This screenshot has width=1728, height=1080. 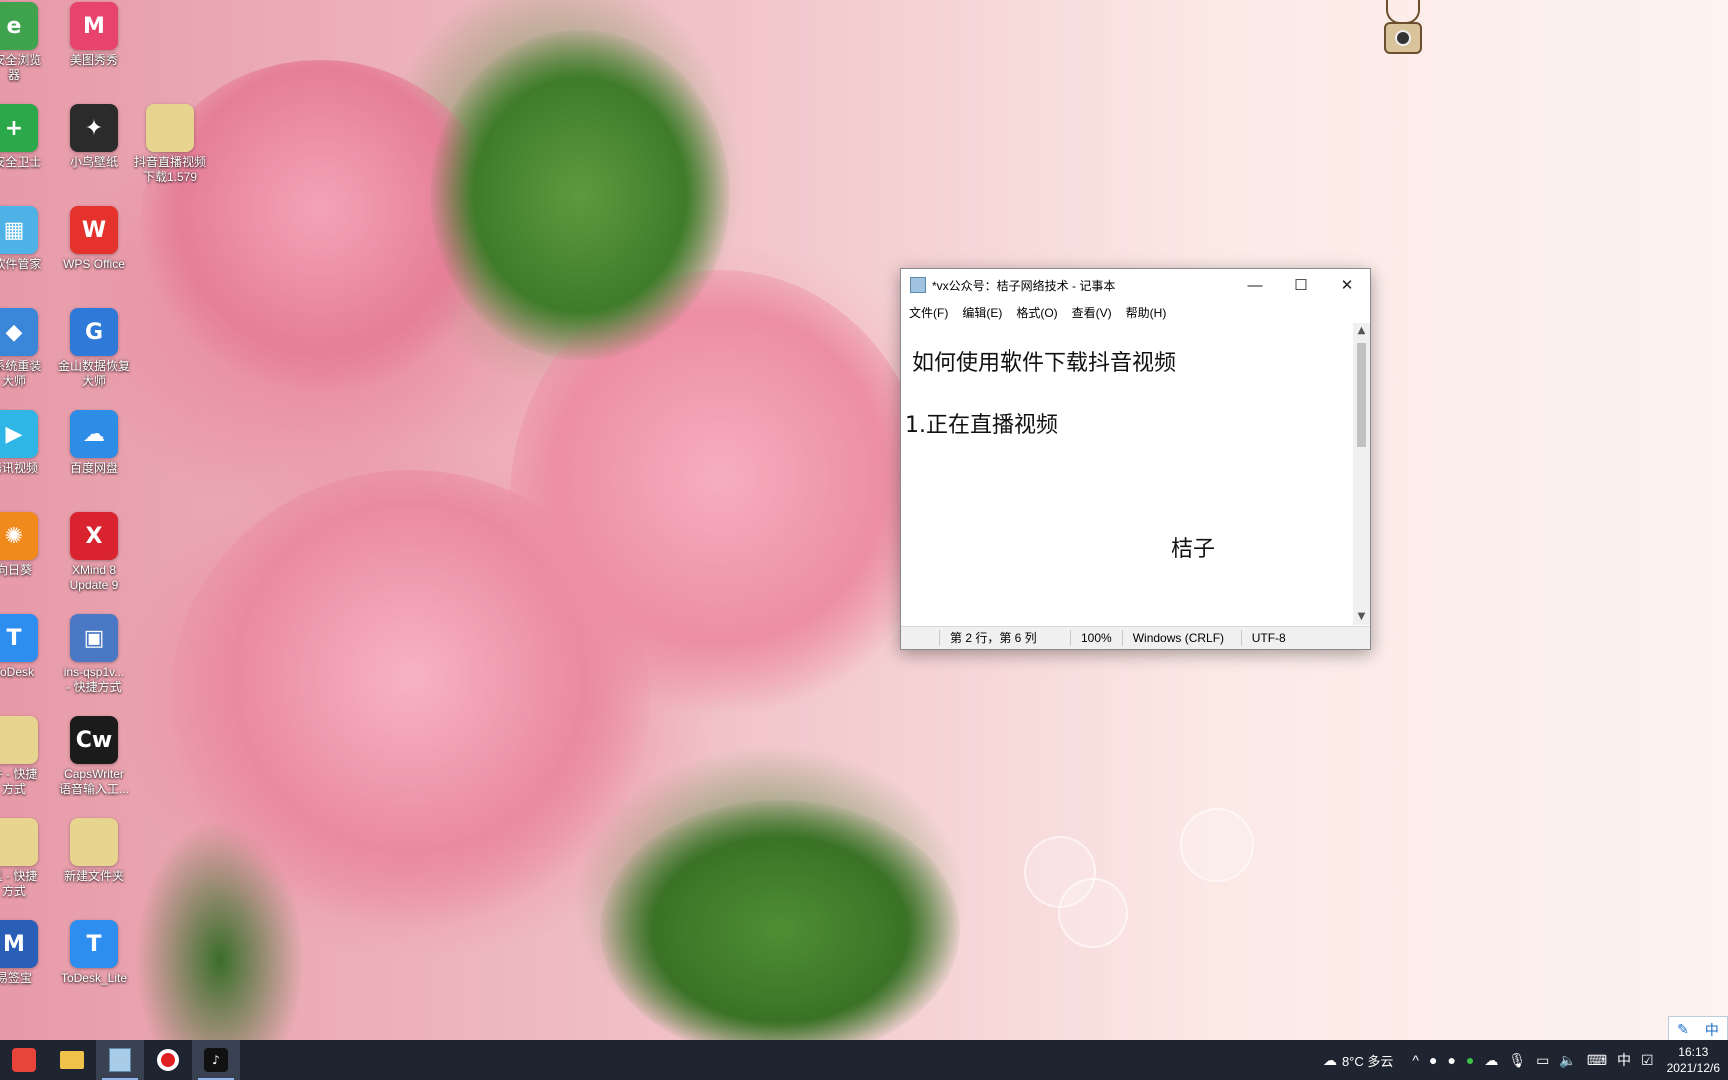 I want to click on 360-security-icon: +, so click(x=19, y=128).